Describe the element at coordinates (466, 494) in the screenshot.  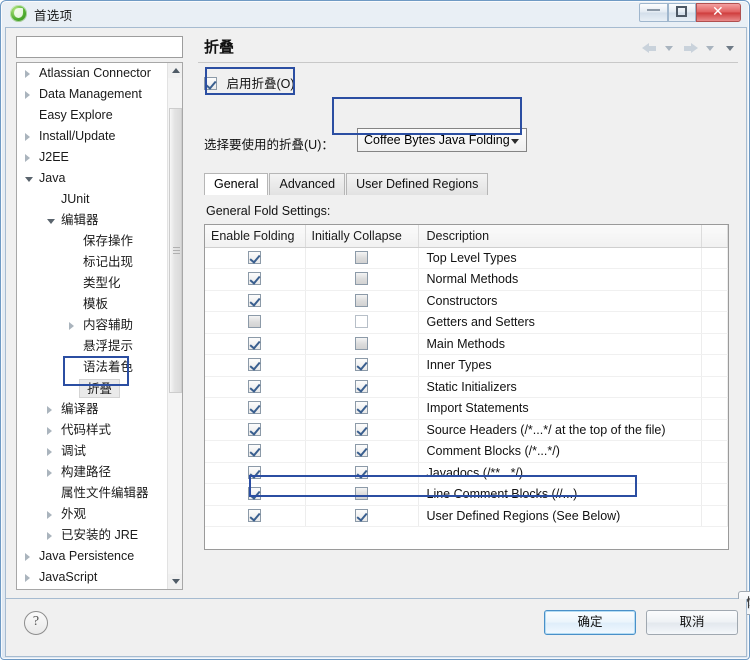
I see `table-row: Line Comment Blocks (//...)` at that location.